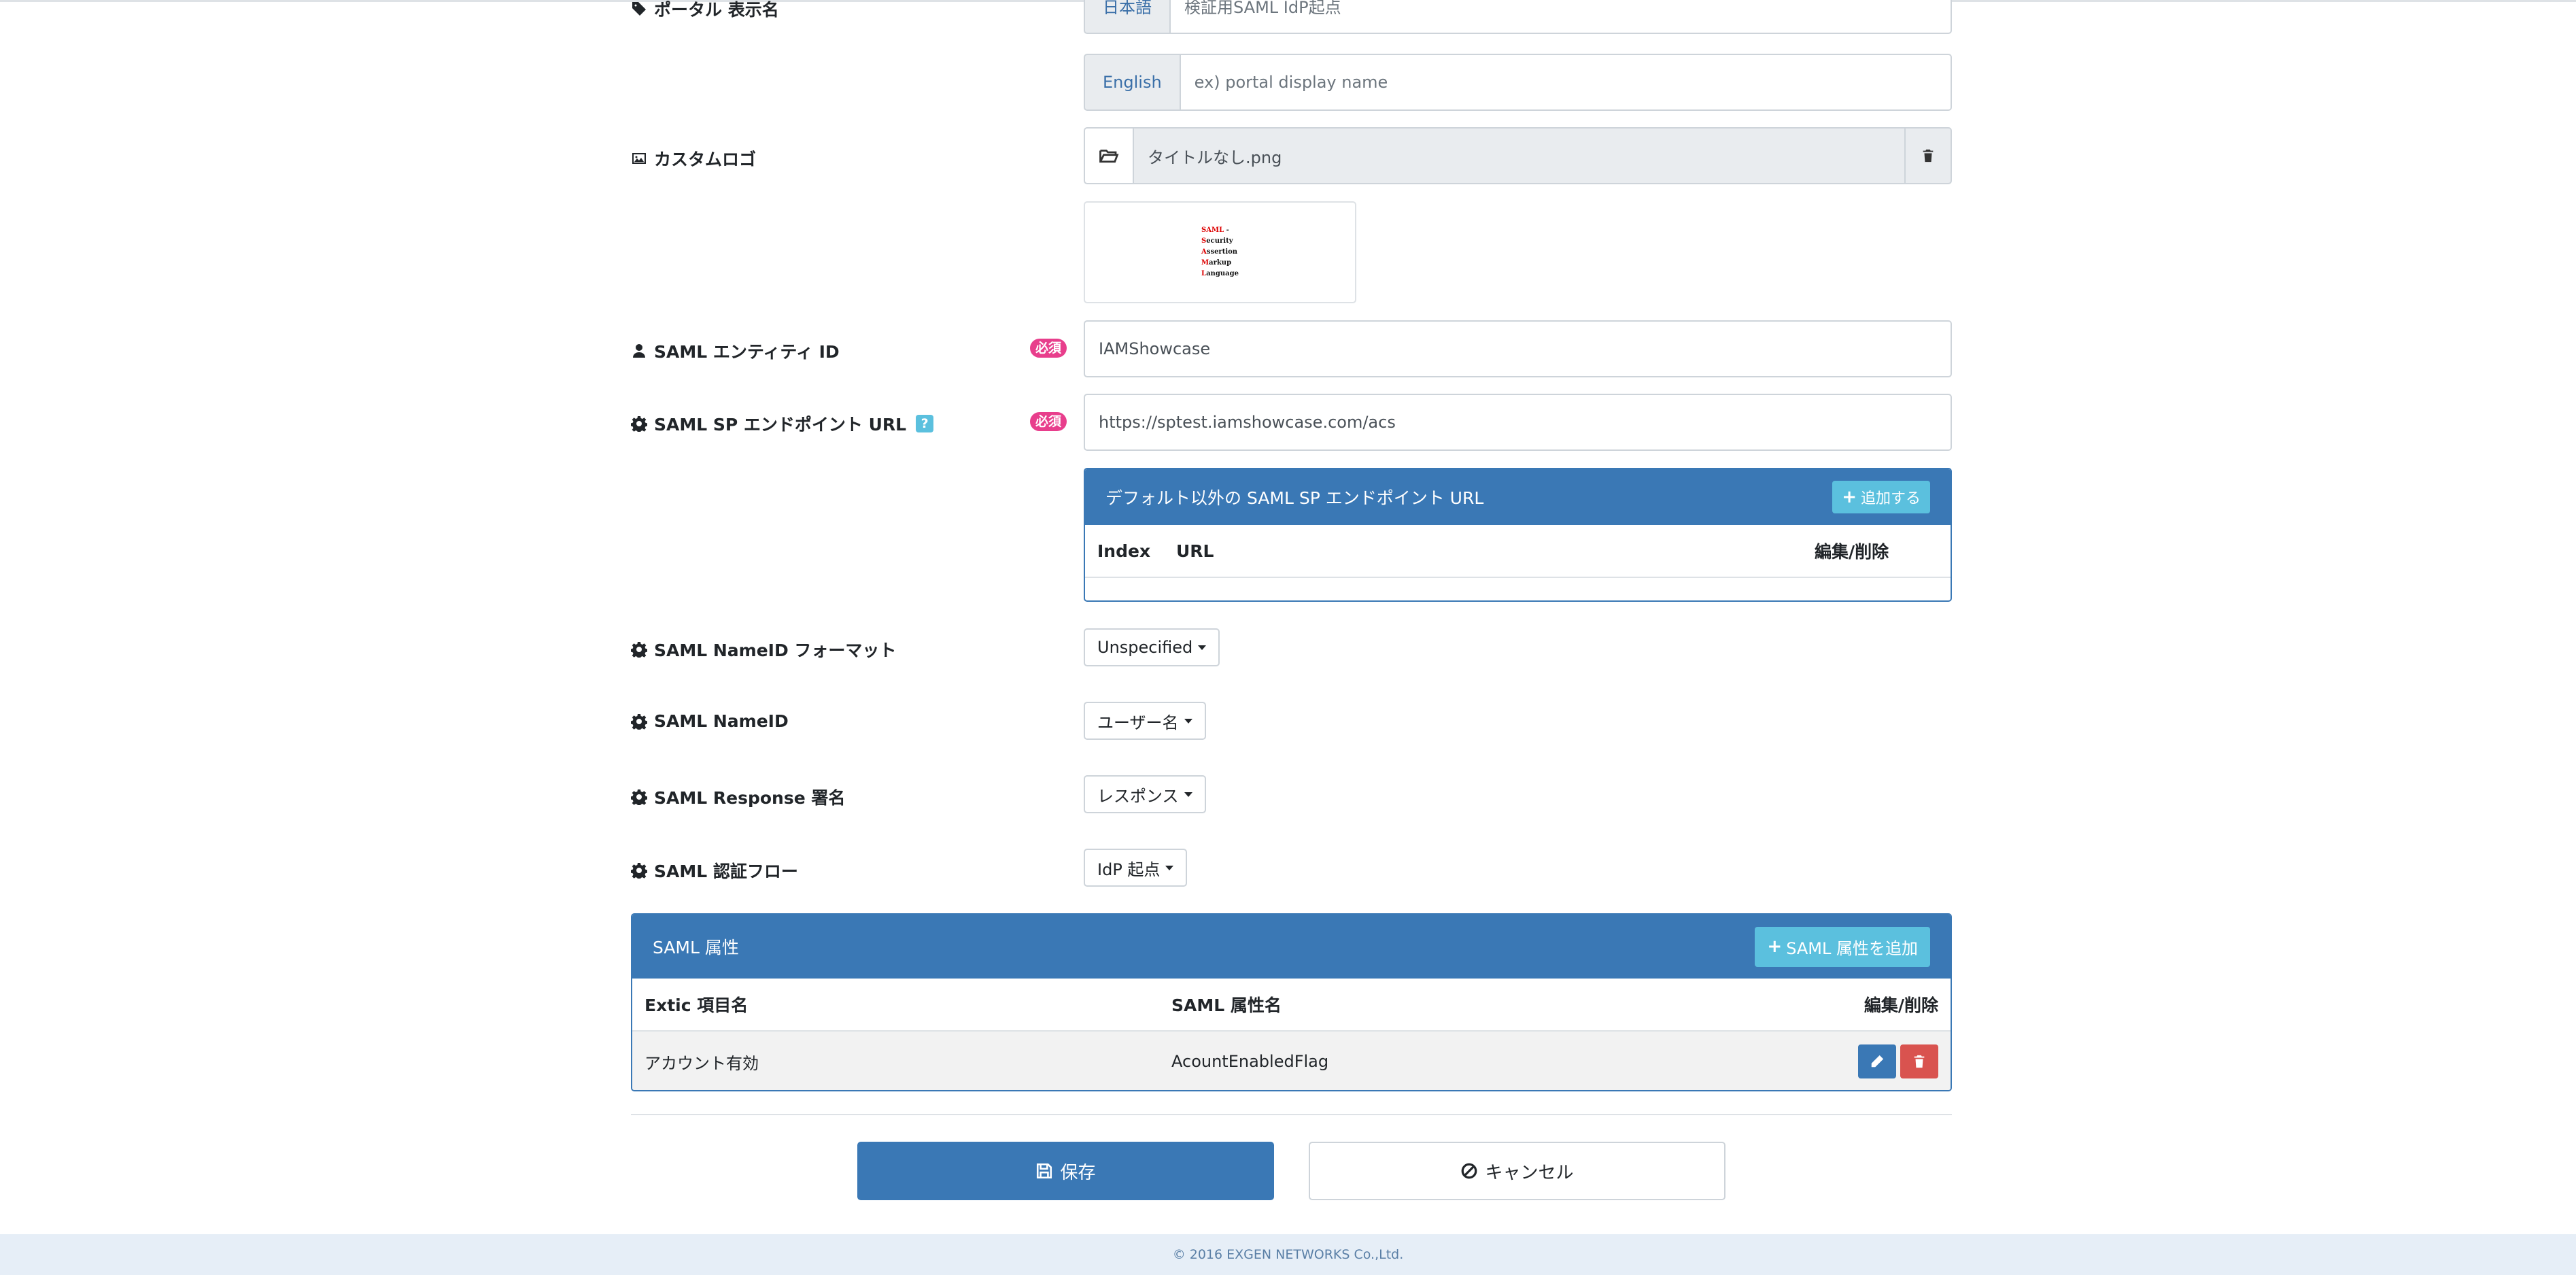 Image resolution: width=2576 pixels, height=1275 pixels. What do you see at coordinates (697, 1006) in the screenshot?
I see `col-extic-name: Extic 項目名` at bounding box center [697, 1006].